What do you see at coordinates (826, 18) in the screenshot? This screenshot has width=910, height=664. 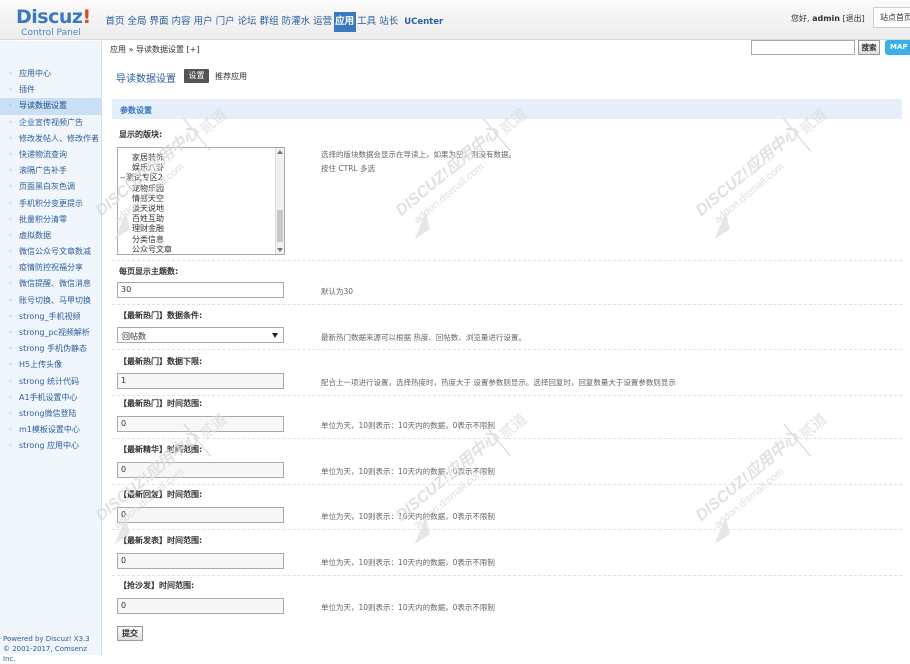 I see `username-link: admin` at bounding box center [826, 18].